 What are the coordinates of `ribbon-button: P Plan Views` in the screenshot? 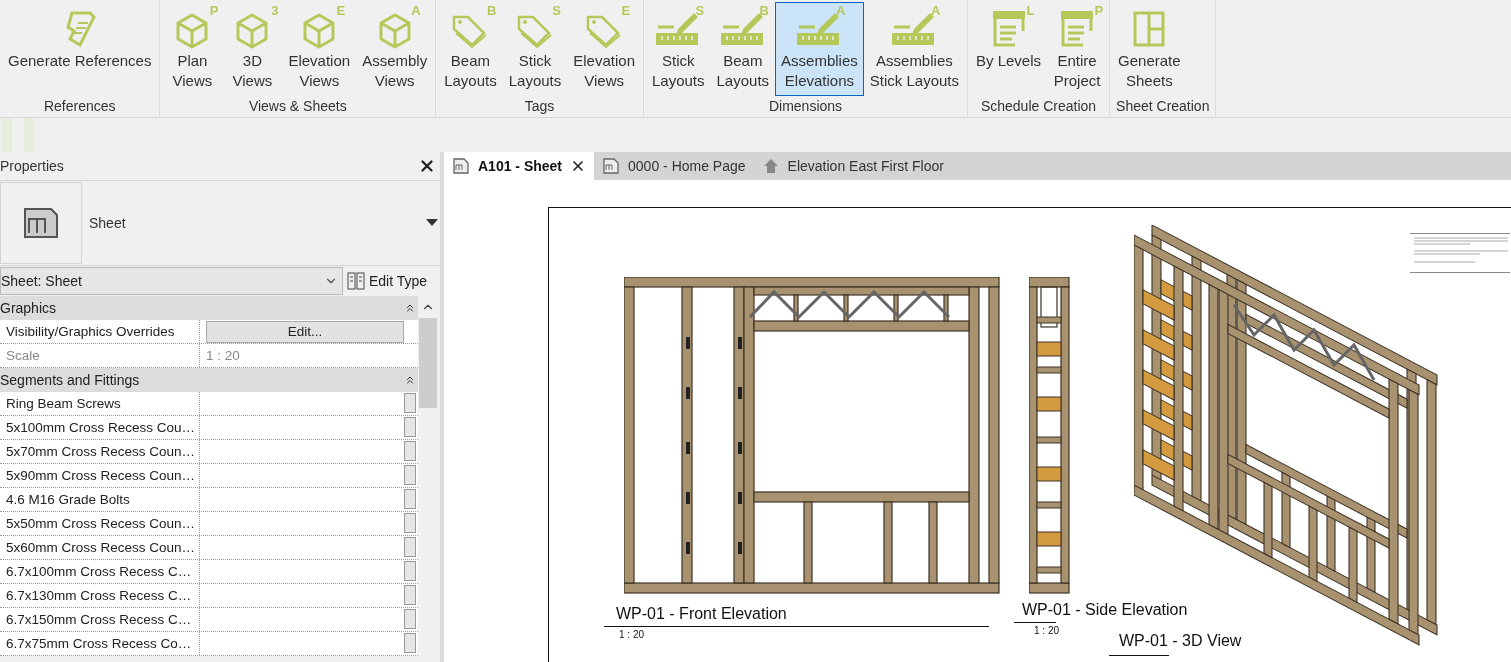 It's located at (192, 49).